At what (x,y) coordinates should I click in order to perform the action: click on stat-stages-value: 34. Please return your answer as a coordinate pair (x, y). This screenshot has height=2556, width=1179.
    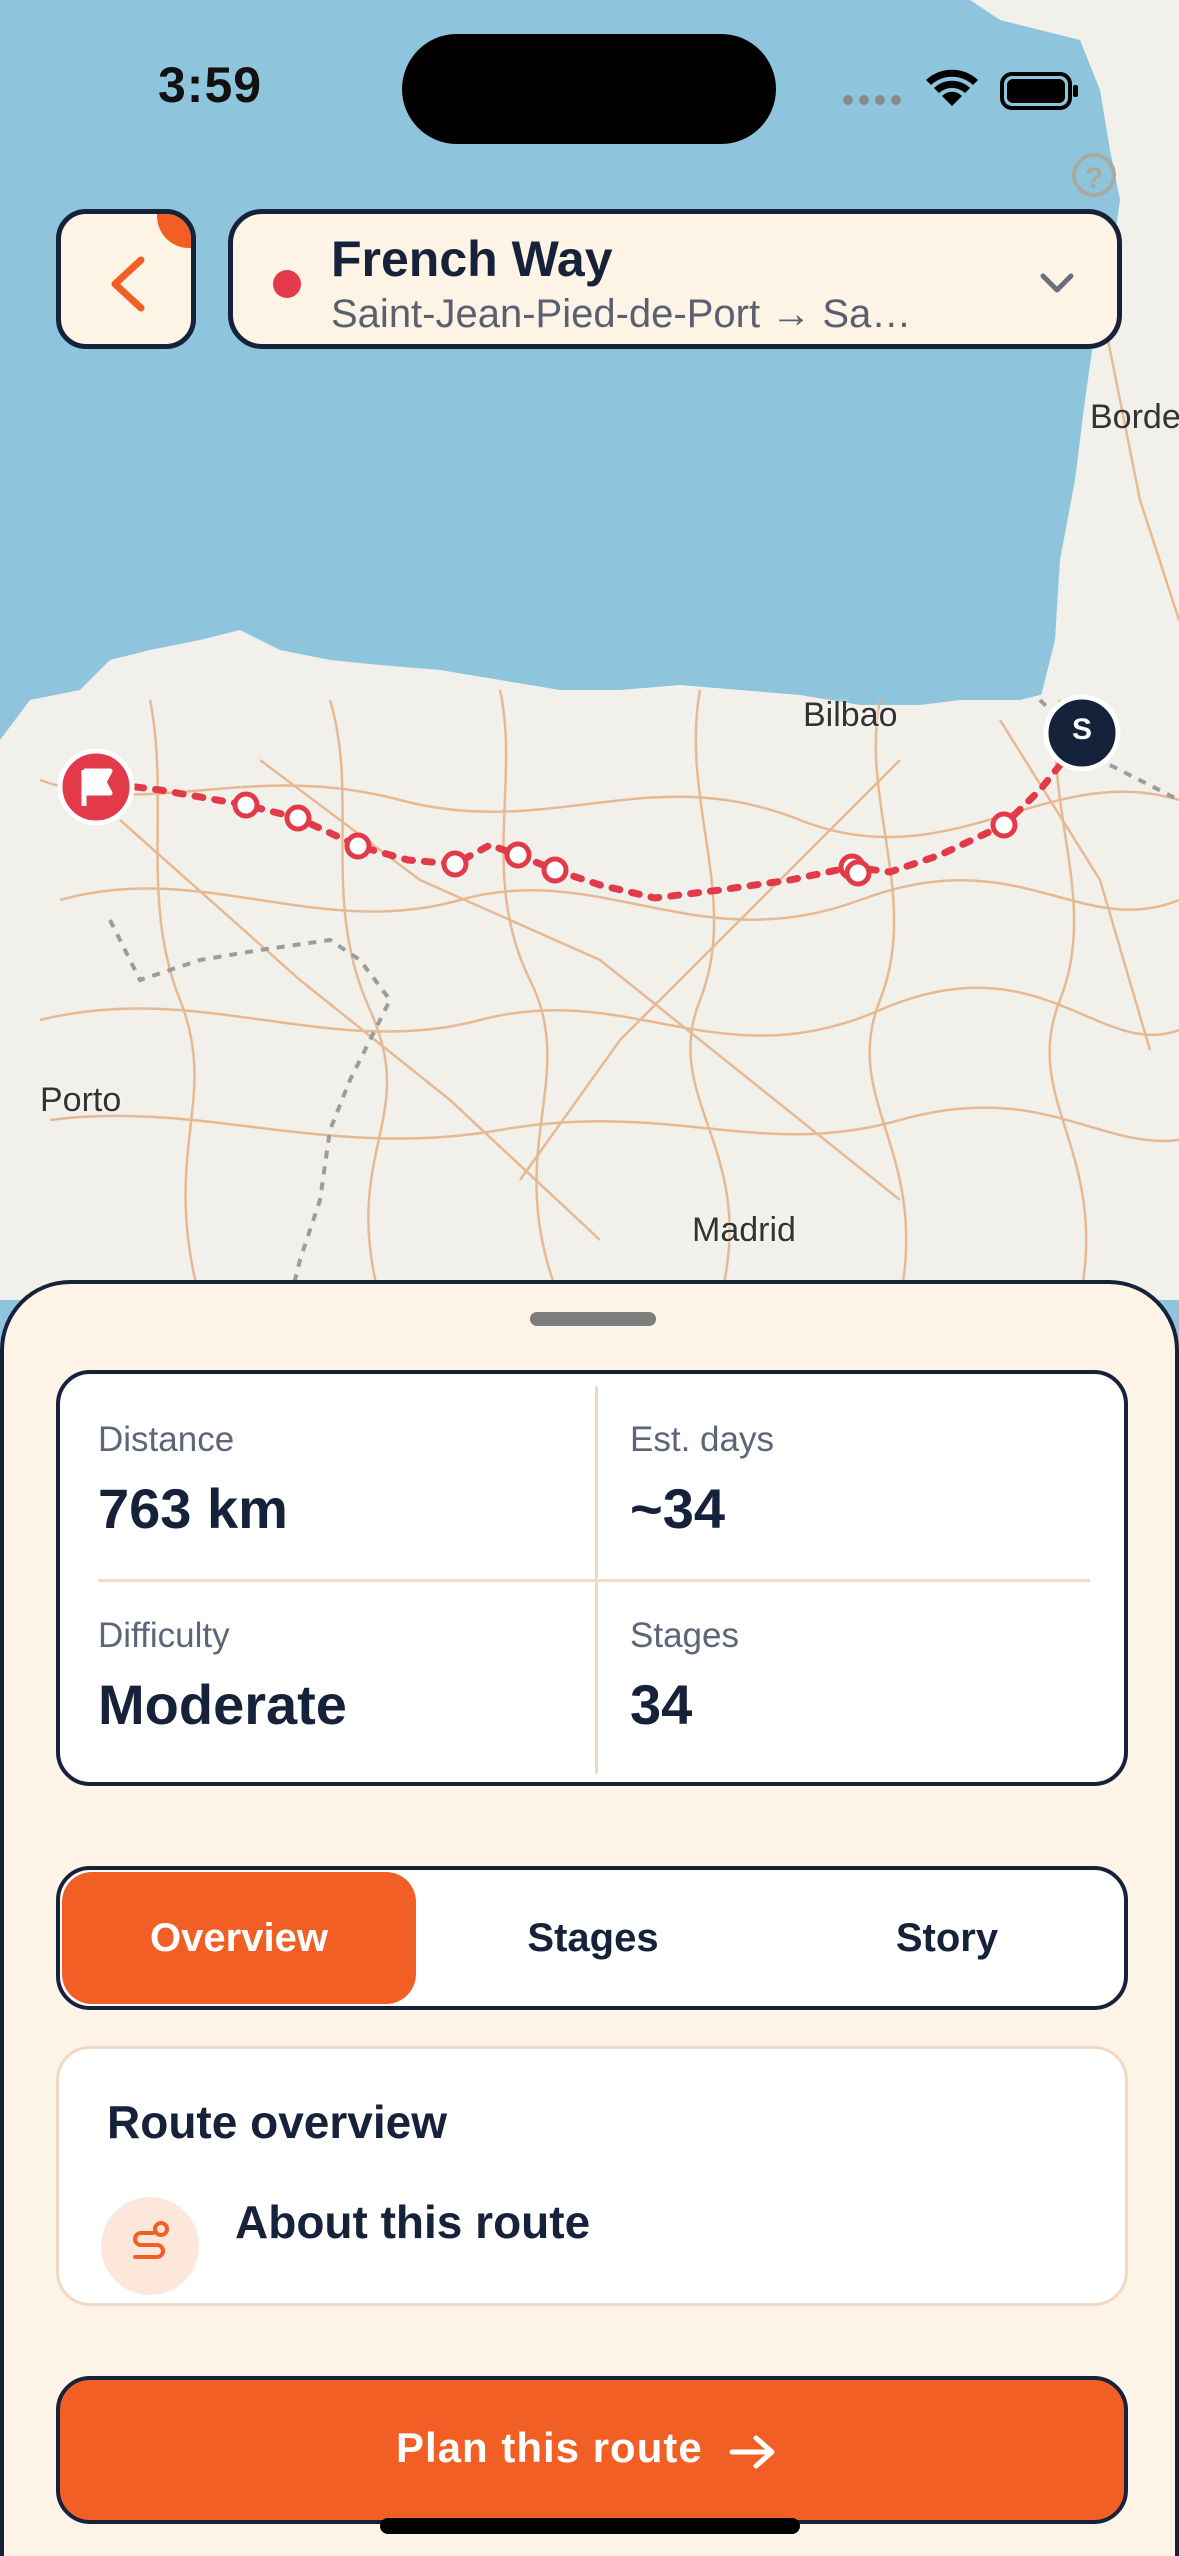
    Looking at the image, I should click on (661, 1704).